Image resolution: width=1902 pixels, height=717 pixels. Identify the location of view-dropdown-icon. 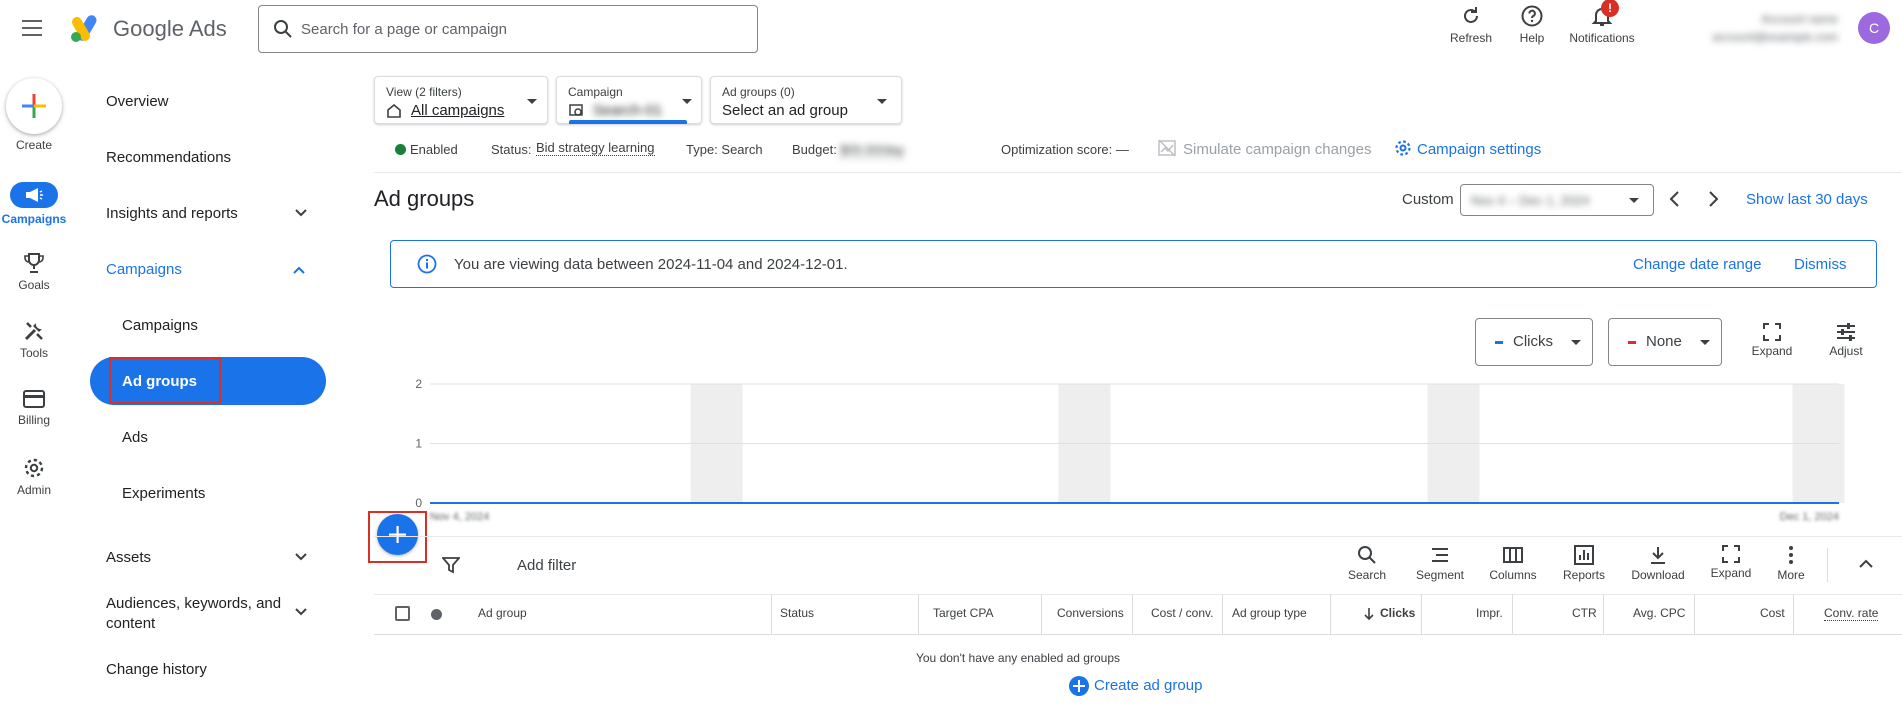
(532, 101).